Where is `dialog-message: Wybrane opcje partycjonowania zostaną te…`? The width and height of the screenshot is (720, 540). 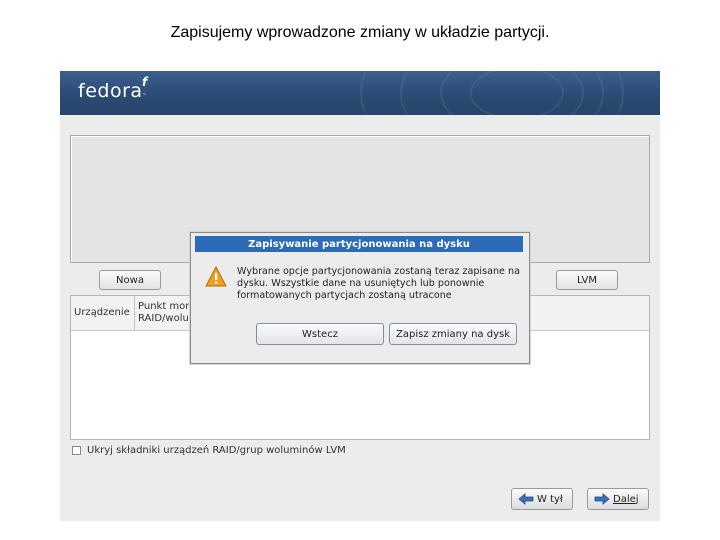
dialog-message: Wybrane opcje partycjonowania zostaną te… is located at coordinates (378, 283).